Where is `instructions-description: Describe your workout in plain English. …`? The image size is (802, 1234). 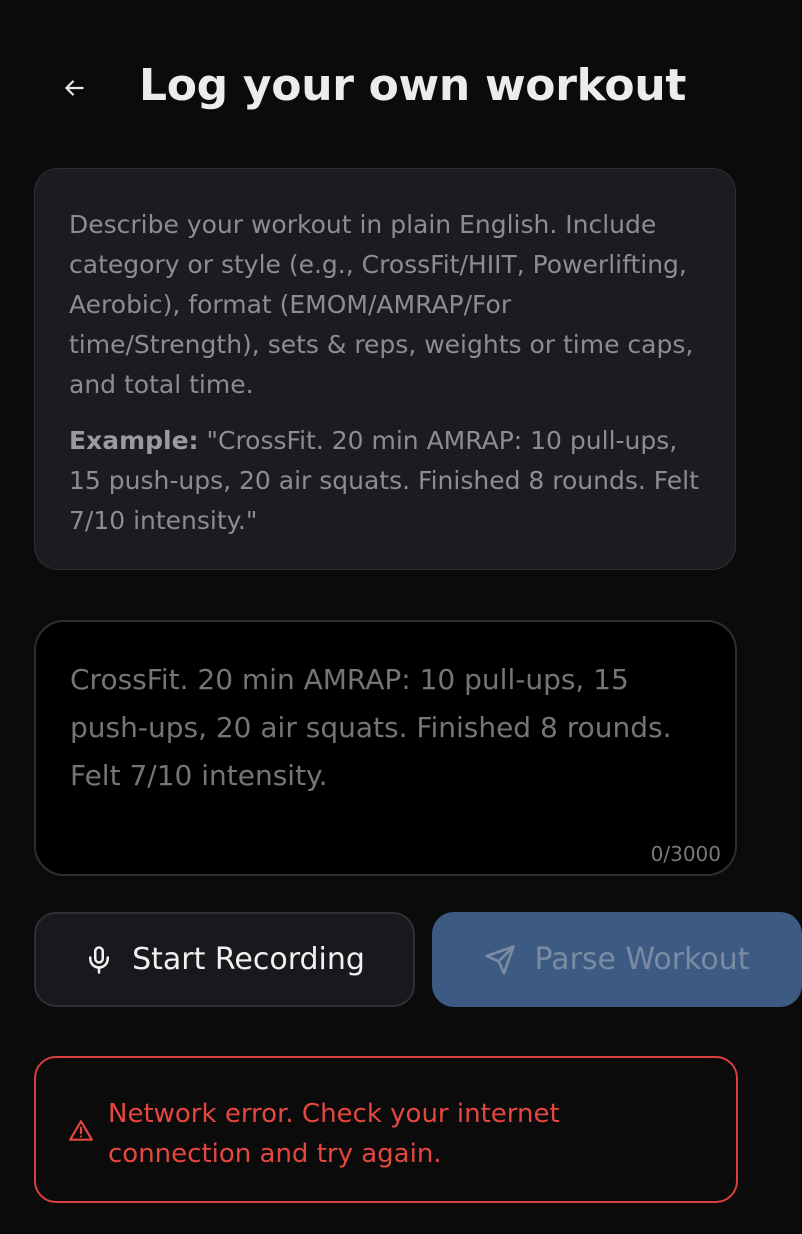
instructions-description: Describe your workout in plain English. … is located at coordinates (381, 304).